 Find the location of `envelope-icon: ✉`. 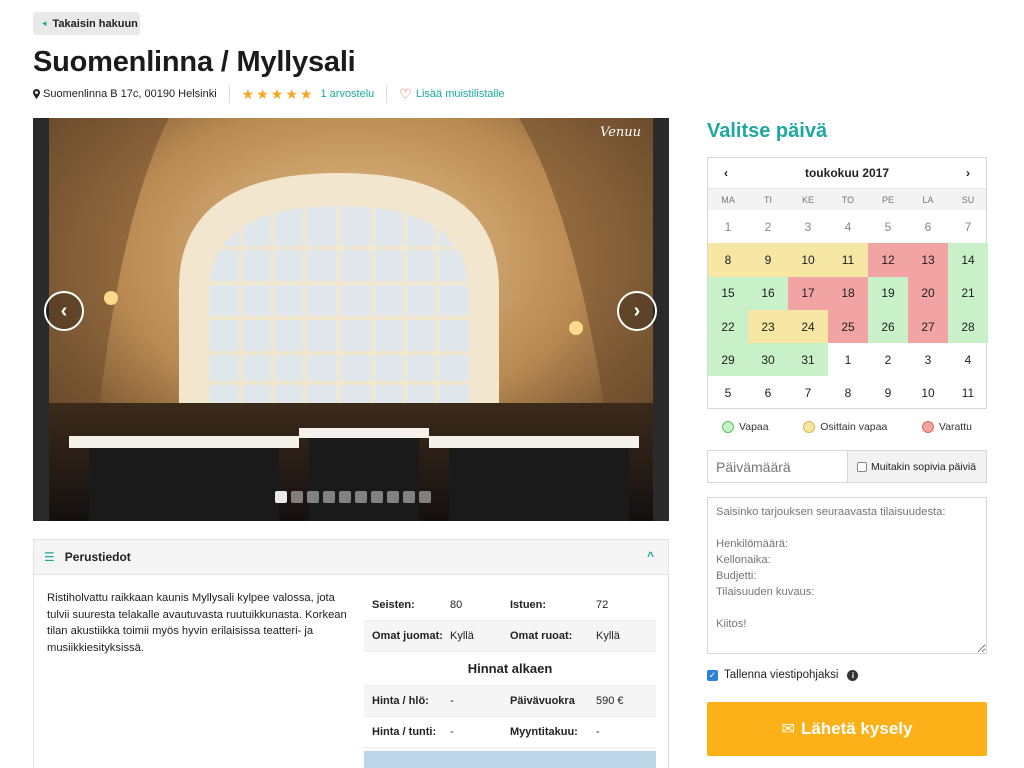

envelope-icon: ✉ is located at coordinates (788, 729).